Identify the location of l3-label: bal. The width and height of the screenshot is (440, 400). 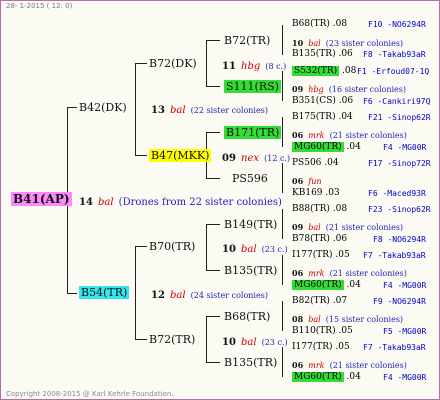
(314, 43).